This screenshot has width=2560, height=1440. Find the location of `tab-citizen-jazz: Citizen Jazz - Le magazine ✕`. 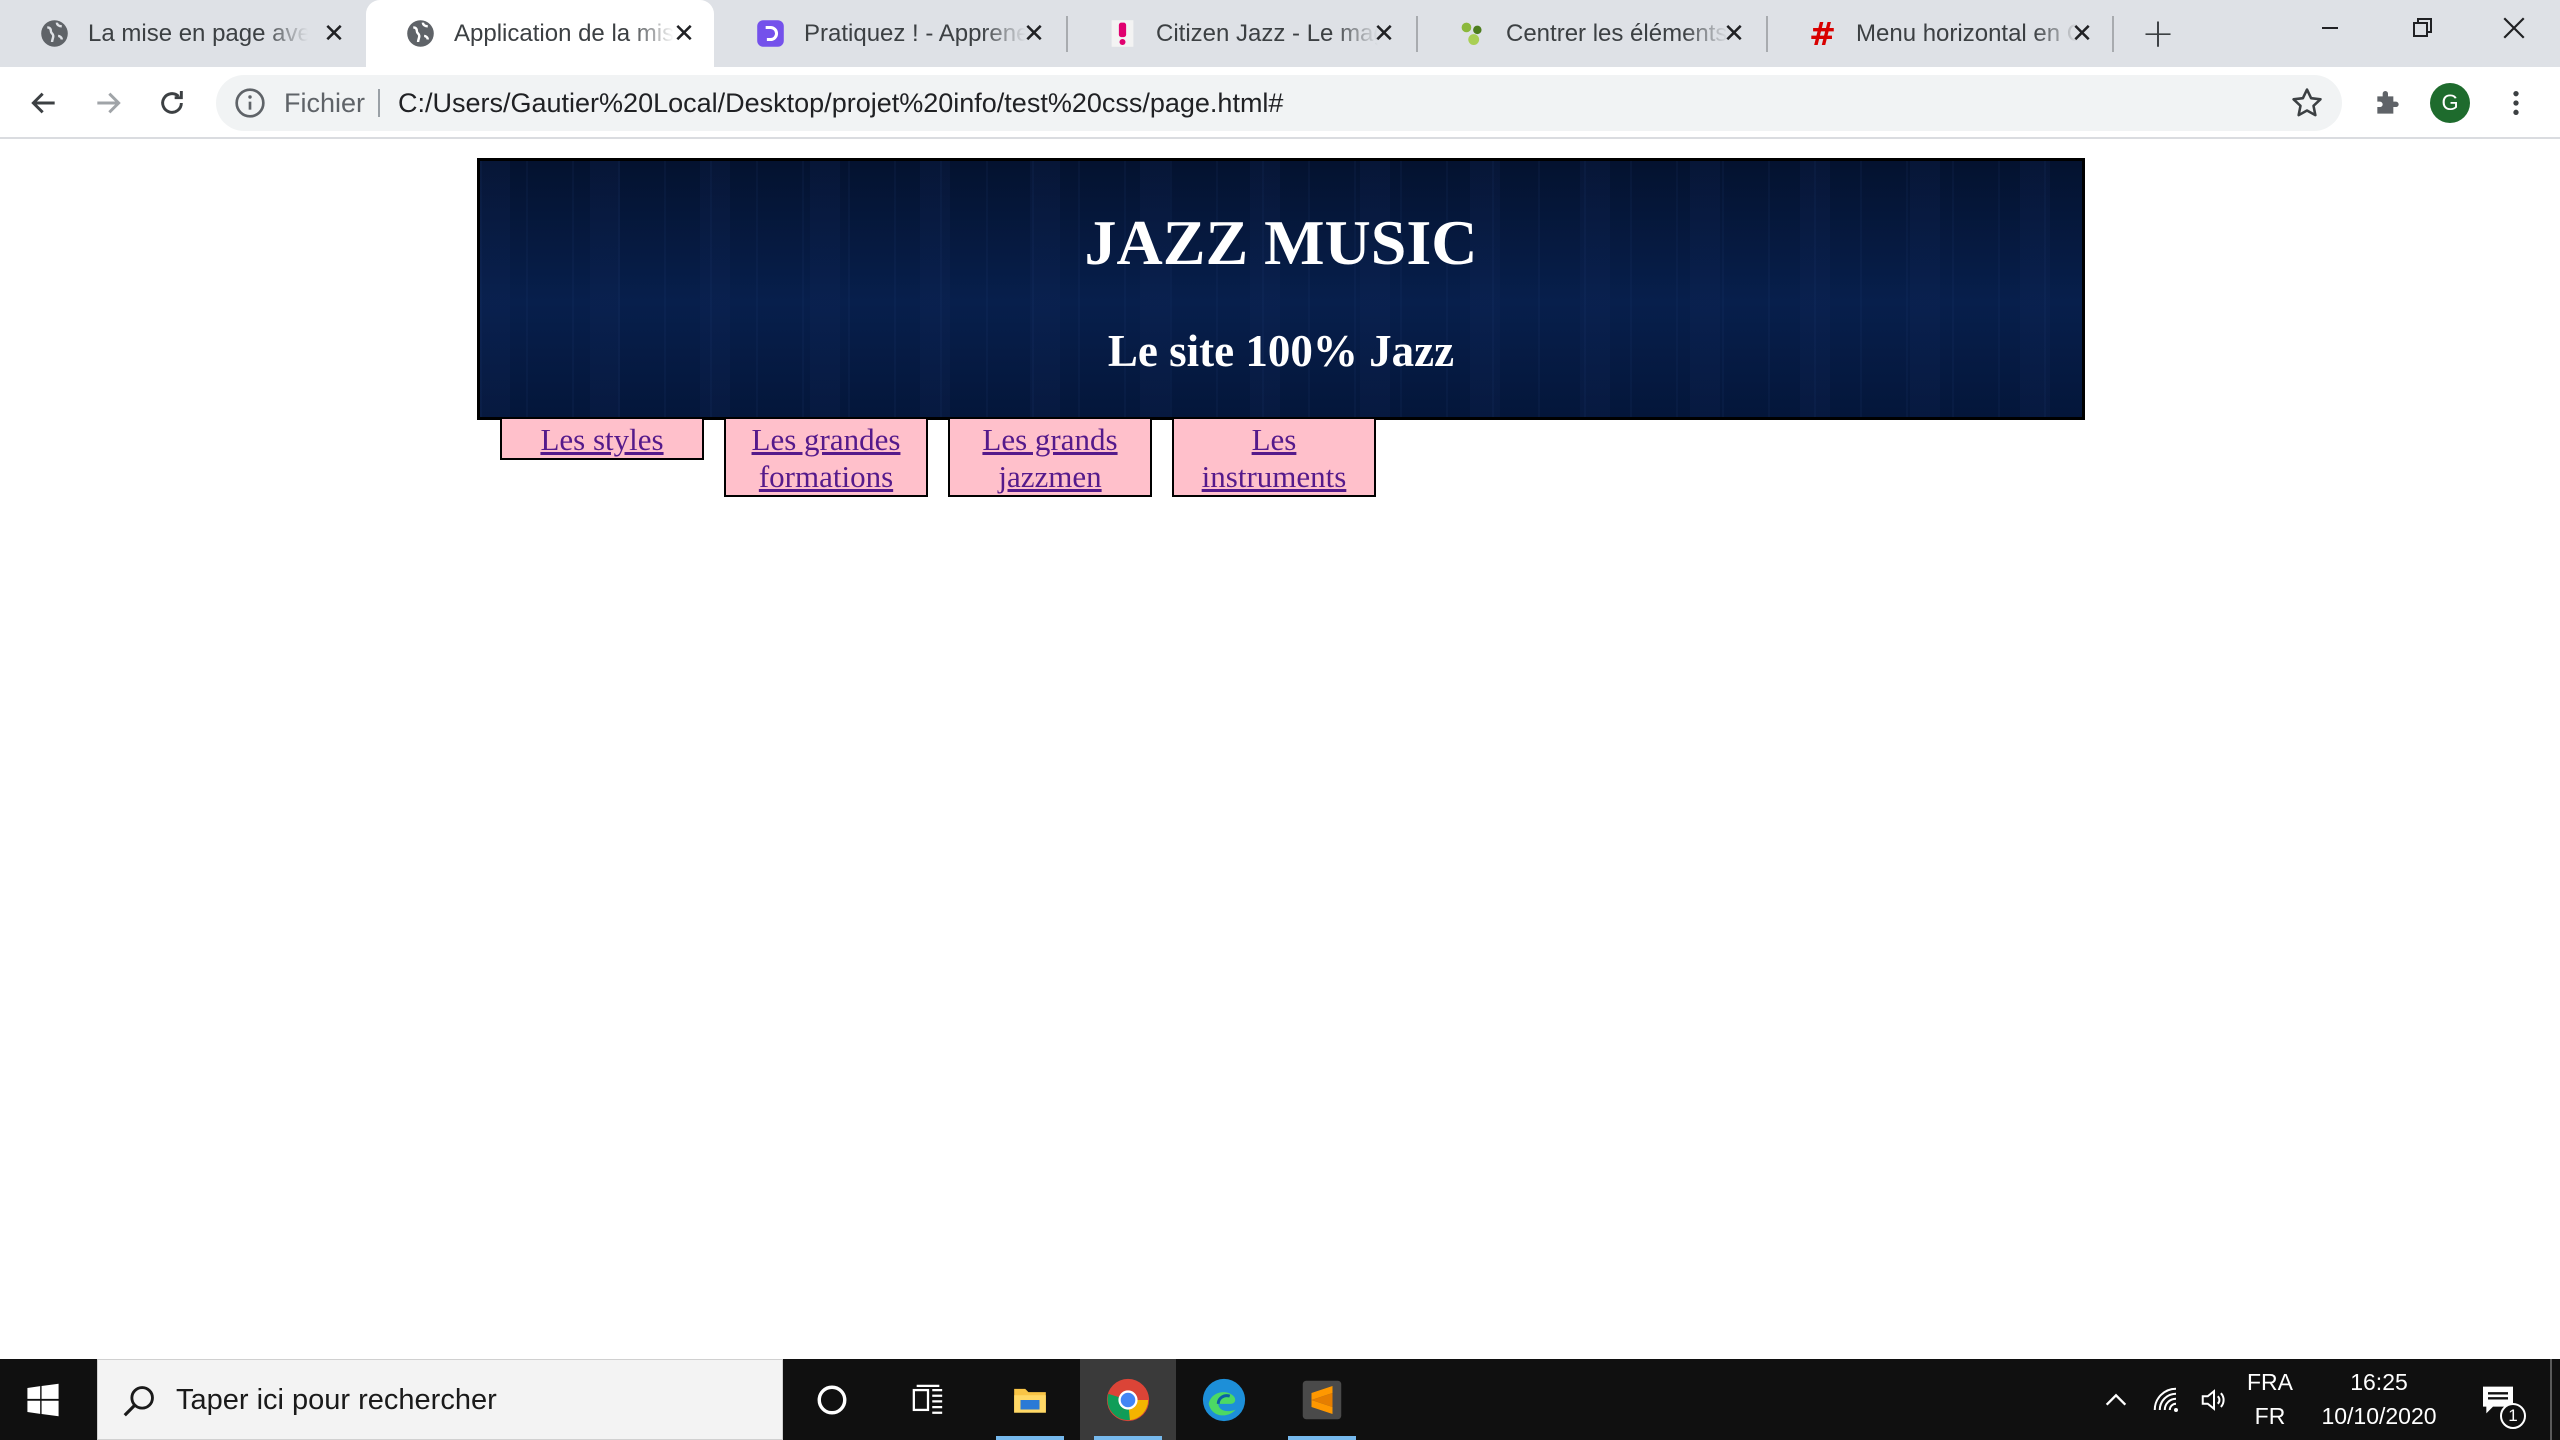

tab-citizen-jazz: Citizen Jazz - Le magazine ✕ is located at coordinates (1242, 33).